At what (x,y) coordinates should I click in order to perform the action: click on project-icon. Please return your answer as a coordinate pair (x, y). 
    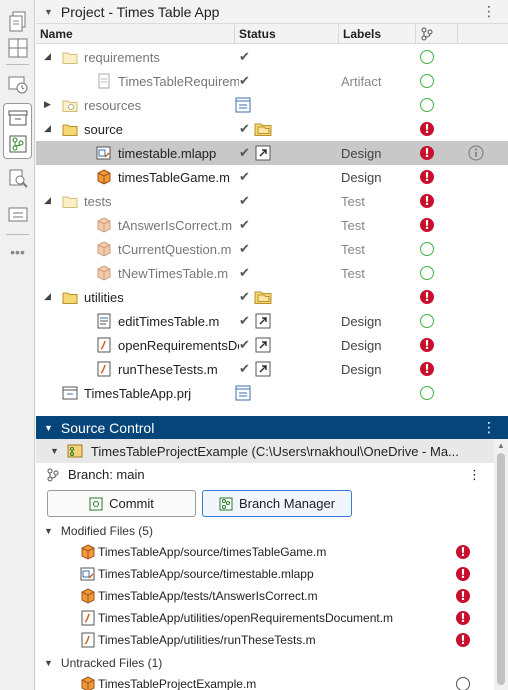
    Looking at the image, I should click on (17, 117).